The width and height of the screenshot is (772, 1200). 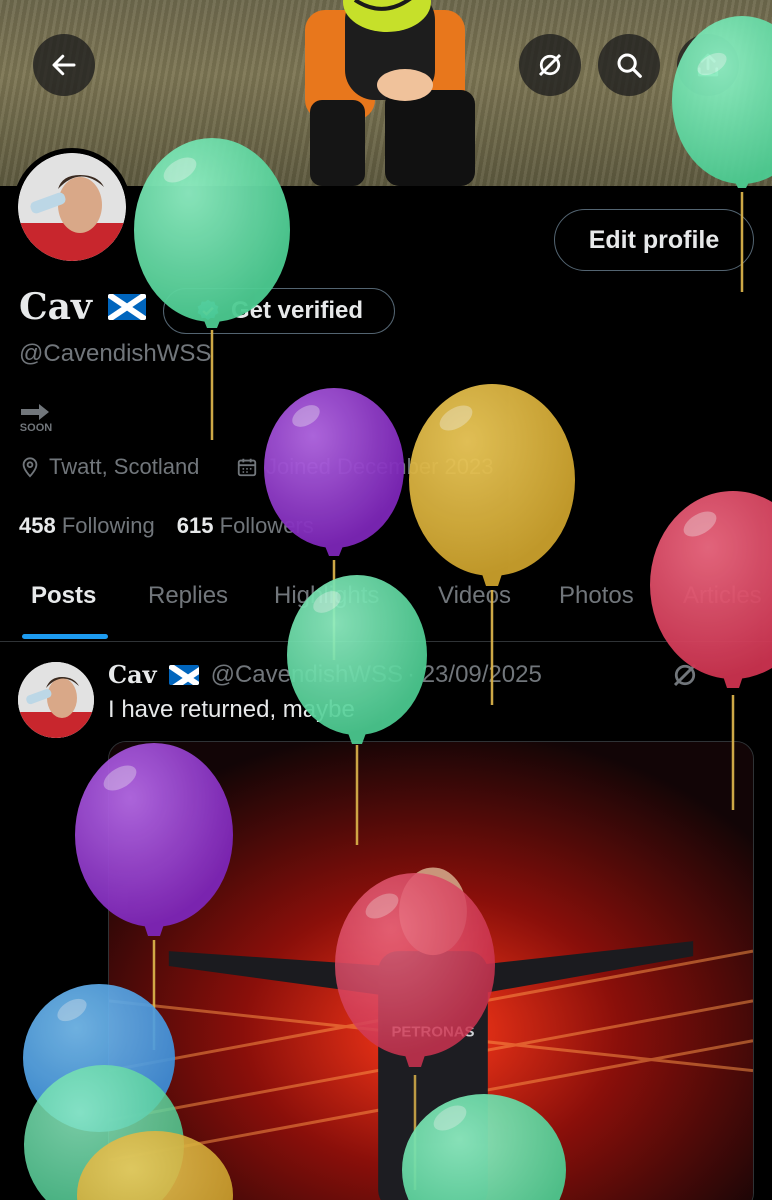 What do you see at coordinates (492, 544) in the screenshot?
I see `balloon-yellow` at bounding box center [492, 544].